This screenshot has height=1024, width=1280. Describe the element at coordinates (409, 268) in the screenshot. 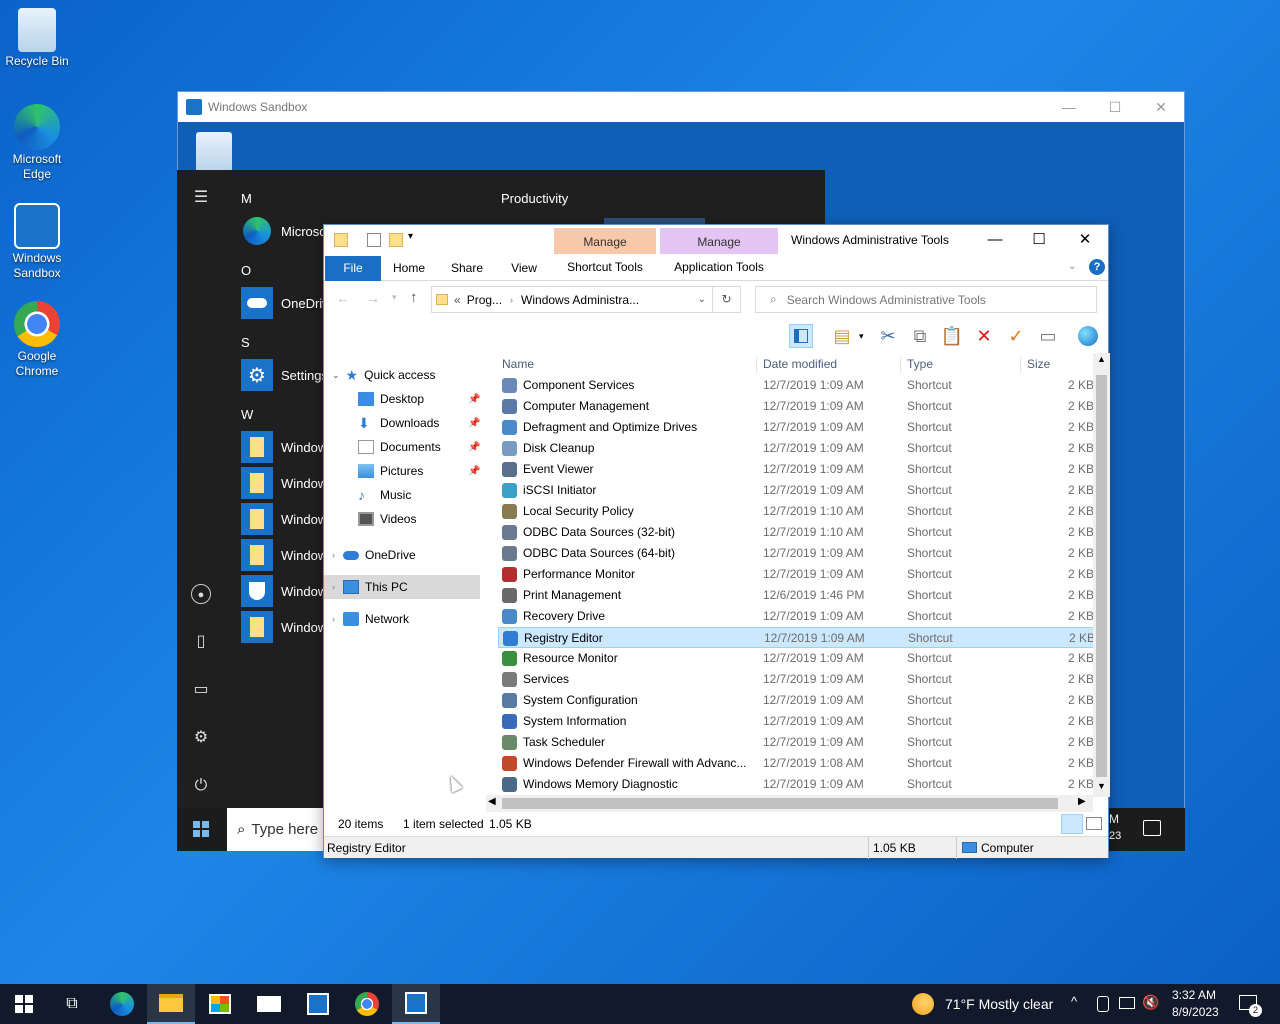

I see `tab-home: Home` at that location.